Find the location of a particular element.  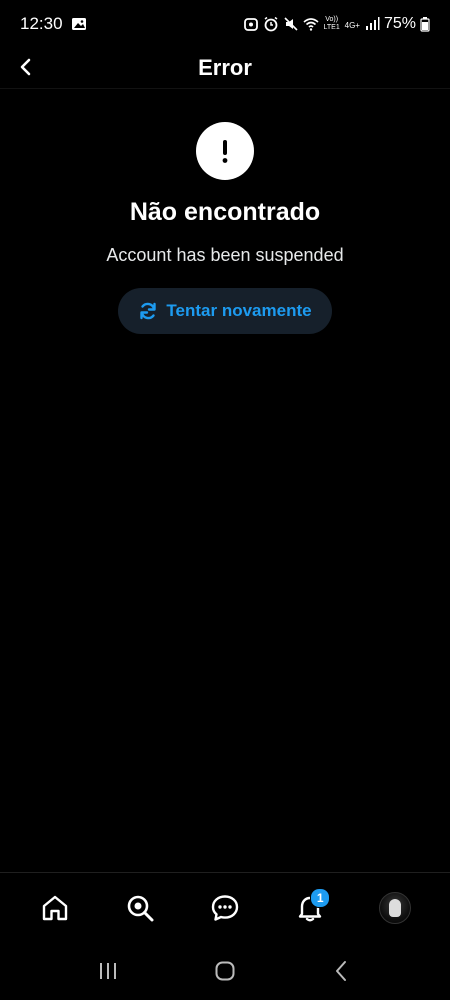

nav-profile is located at coordinates (395, 908).